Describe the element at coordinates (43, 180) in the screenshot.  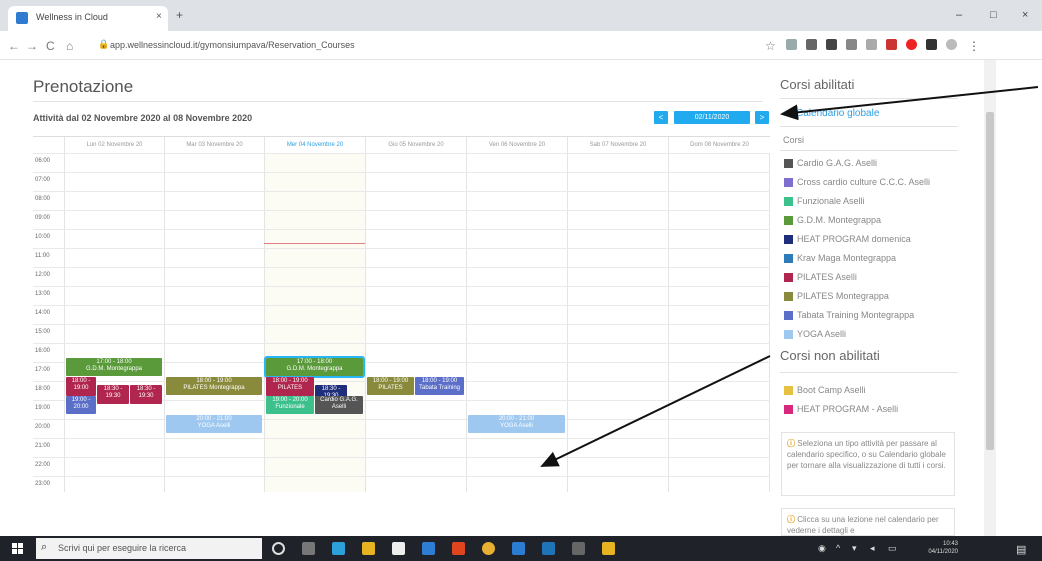
I see `hour-label: 07:00` at that location.